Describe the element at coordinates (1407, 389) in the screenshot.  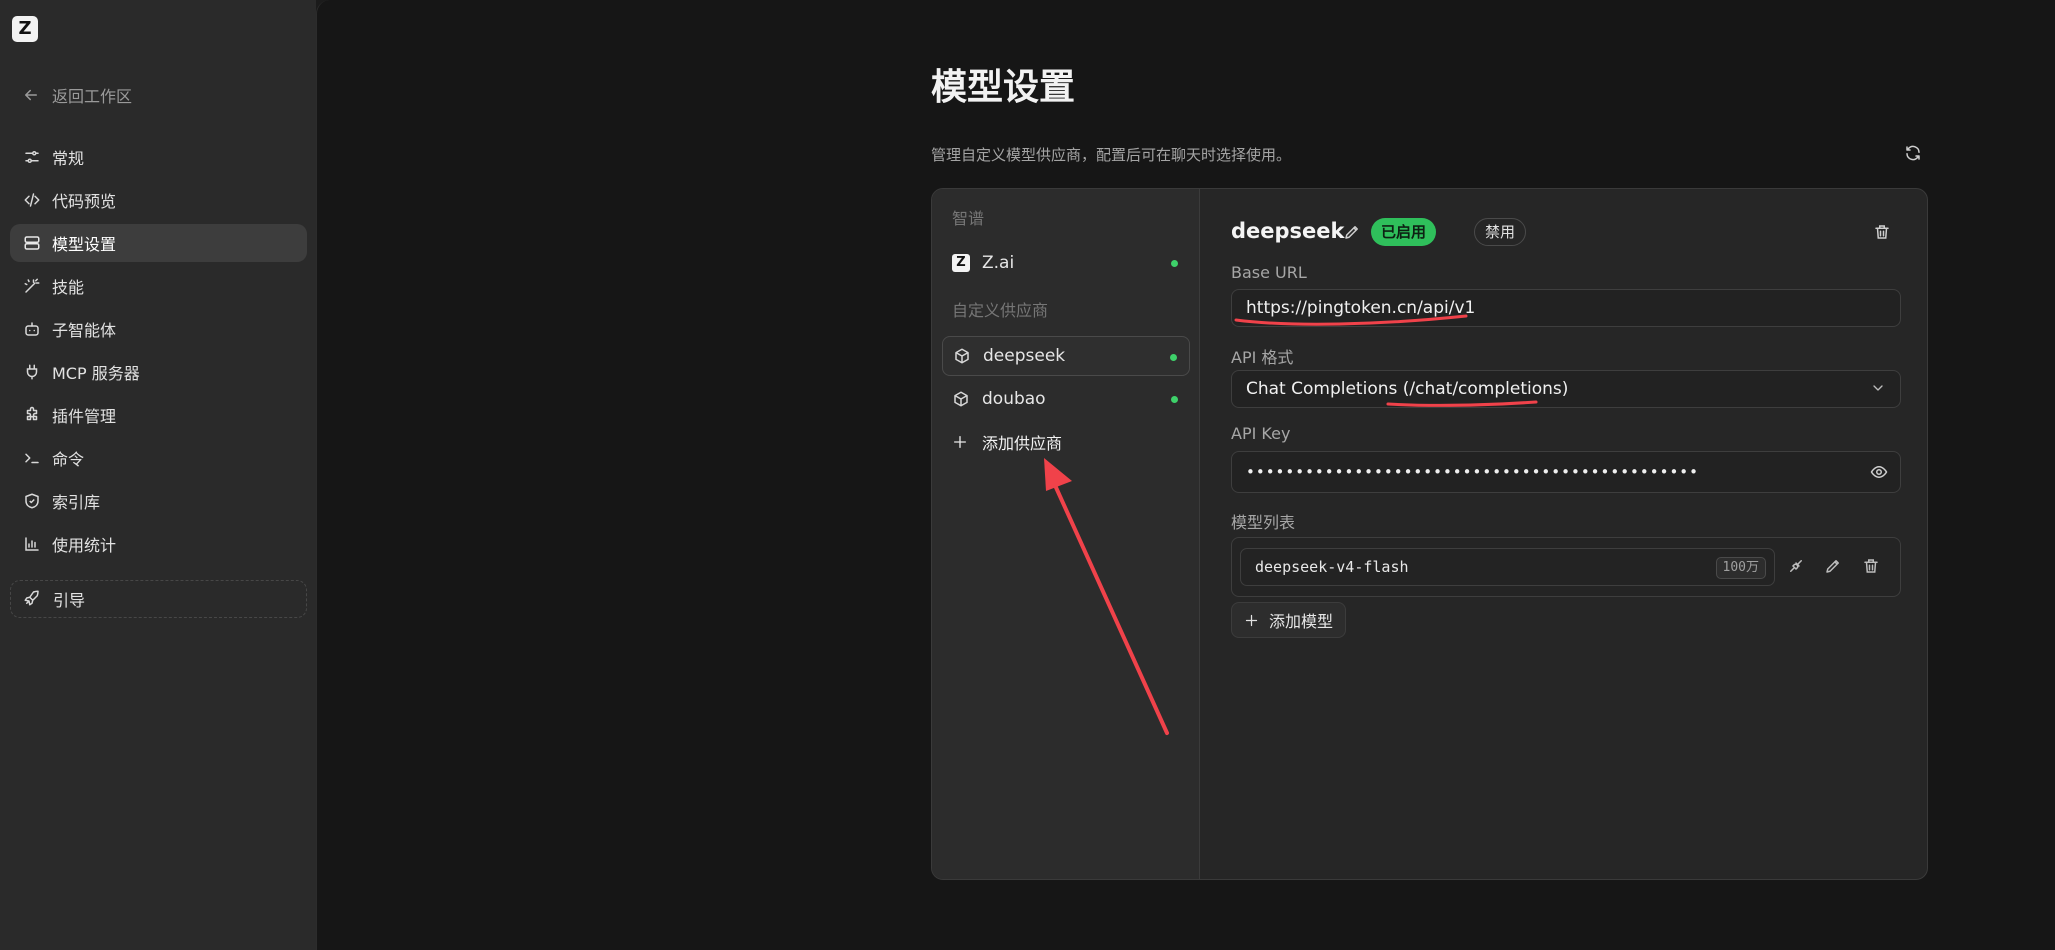
I see `api-format-value: Chat Completions (/chat/completions)` at that location.